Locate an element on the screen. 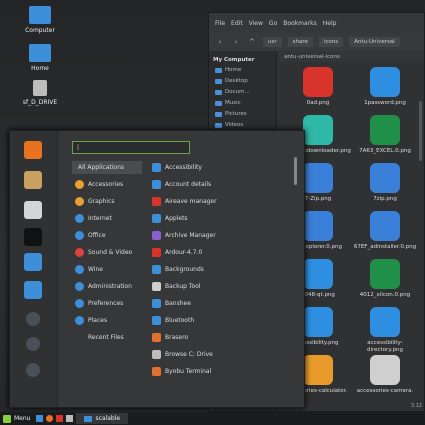 Image resolution: width=425 pixels, height=425 pixels. menu-help: Help is located at coordinates (330, 23).